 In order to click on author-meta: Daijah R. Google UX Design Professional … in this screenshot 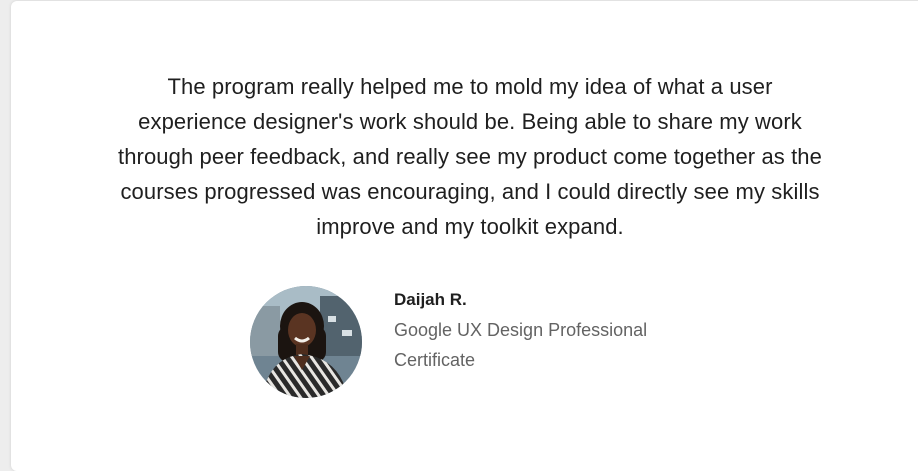, I will do `click(529, 330)`.